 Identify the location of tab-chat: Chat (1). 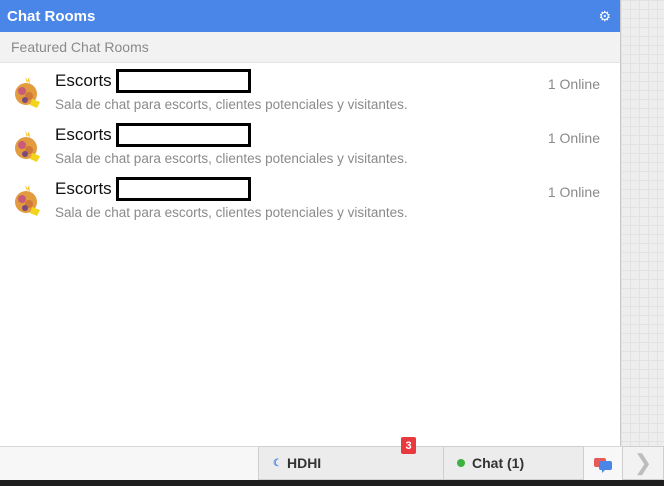
(514, 463).